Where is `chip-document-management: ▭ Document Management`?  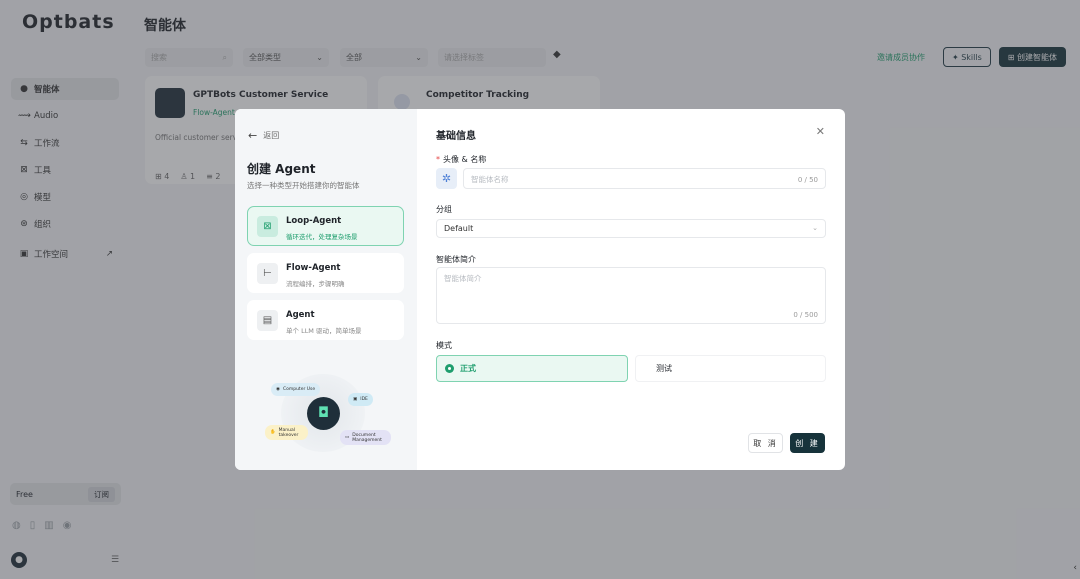 chip-document-management: ▭ Document Management is located at coordinates (366, 437).